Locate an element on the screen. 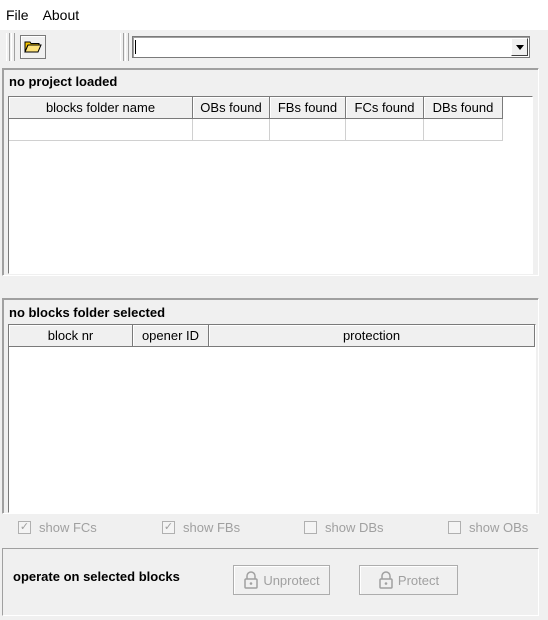 The width and height of the screenshot is (548, 620). chevron-down-icon is located at coordinates (519, 47).